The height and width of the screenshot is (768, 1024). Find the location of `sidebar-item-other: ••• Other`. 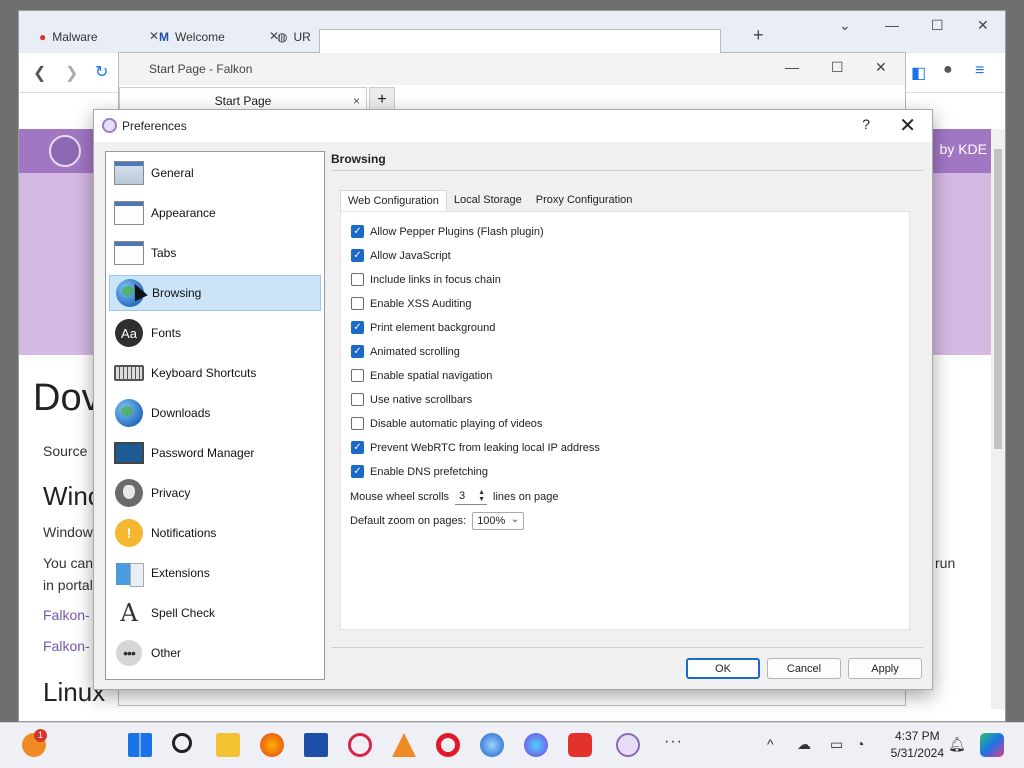

sidebar-item-other: ••• Other is located at coordinates (215, 653).